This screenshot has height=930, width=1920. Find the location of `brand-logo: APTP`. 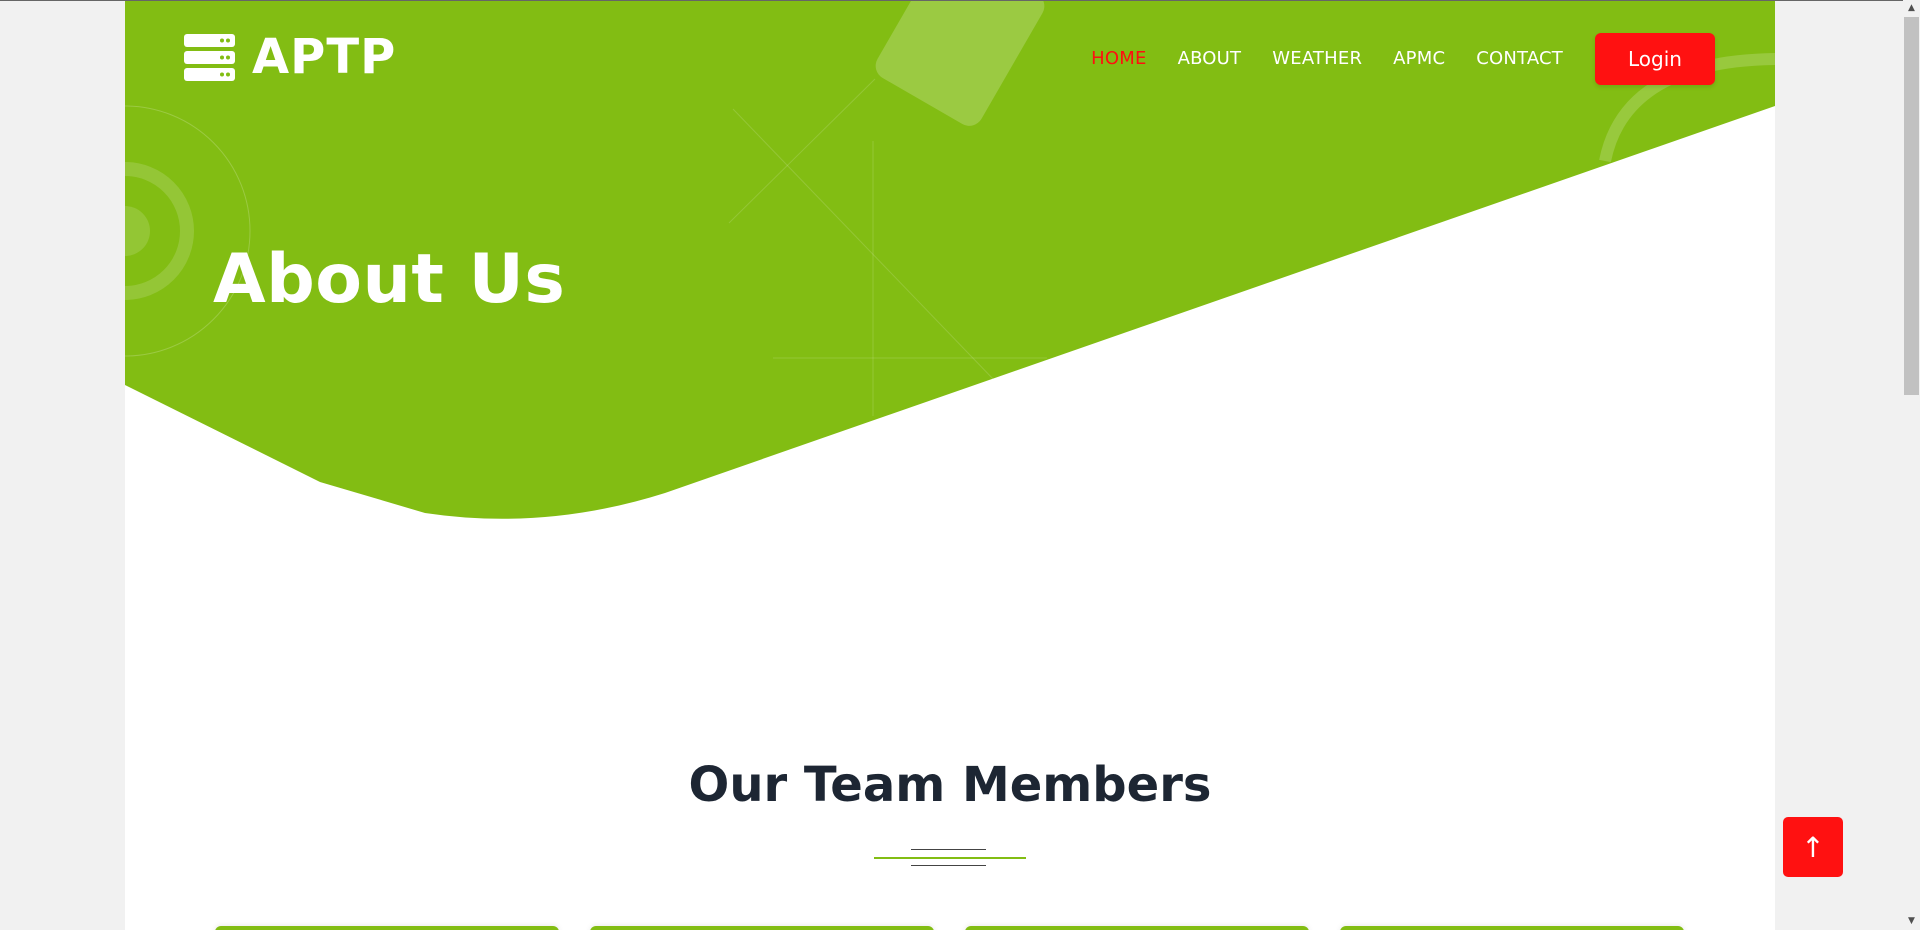

brand-logo: APTP is located at coordinates (290, 57).